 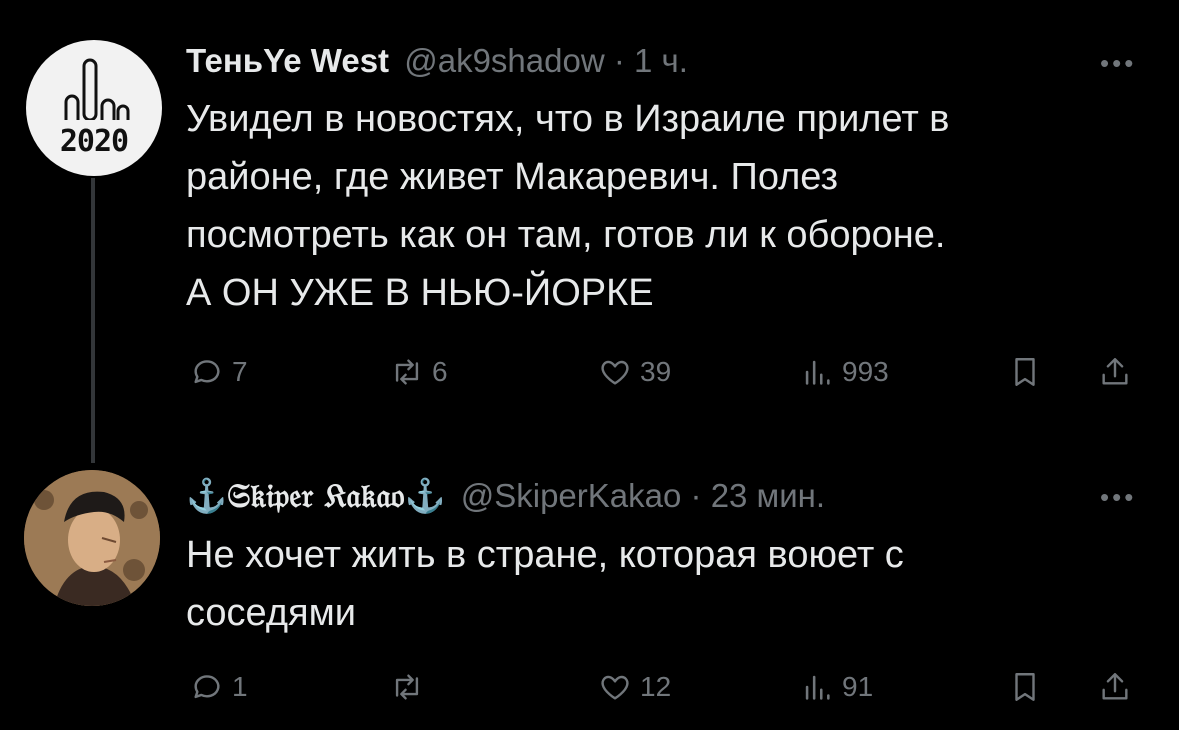 What do you see at coordinates (545, 555) in the screenshot?
I see `tweet-text-line: Не хочет жить в стране, которая воюет с` at bounding box center [545, 555].